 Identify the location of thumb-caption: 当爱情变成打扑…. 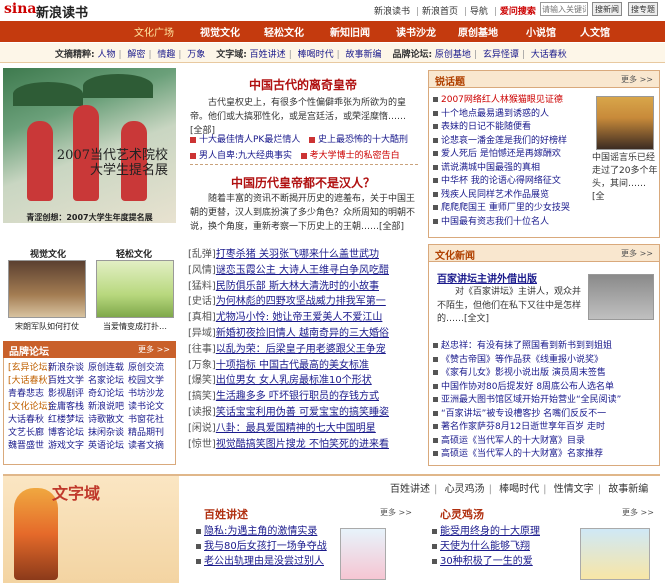
(135, 326).